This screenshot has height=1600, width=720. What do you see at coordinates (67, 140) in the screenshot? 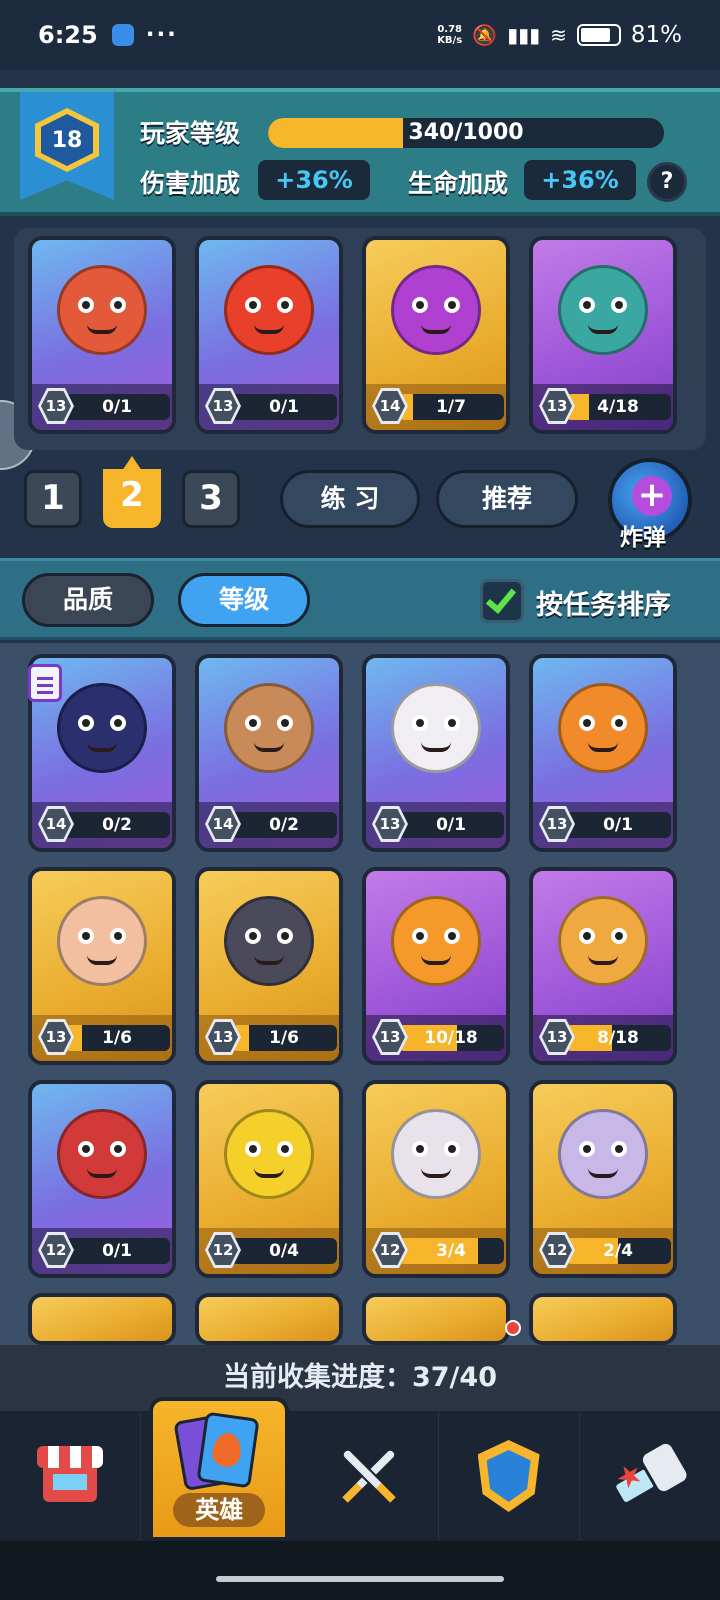
I see `player-level-number: 18` at bounding box center [67, 140].